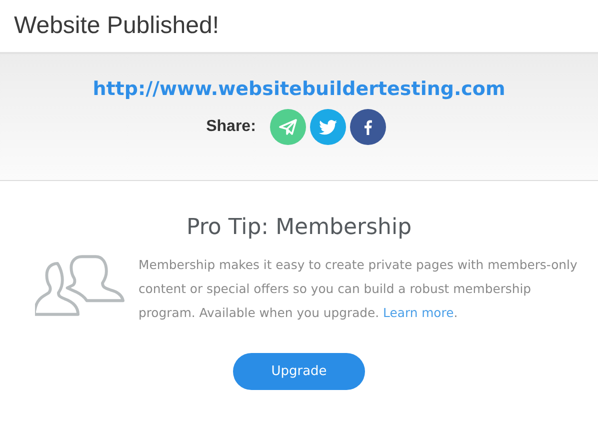 This screenshot has height=421, width=598. I want to click on learn-more-link: Learn more, so click(418, 312).